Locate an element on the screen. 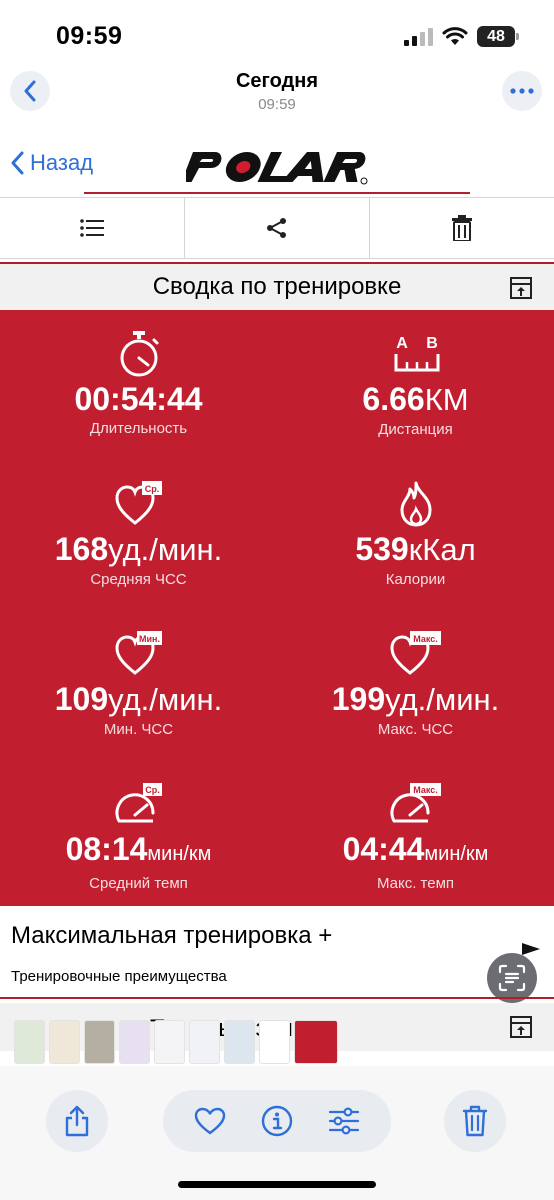 The width and height of the screenshot is (554, 1200). heart-avg-badge: Ср. is located at coordinates (151, 489).